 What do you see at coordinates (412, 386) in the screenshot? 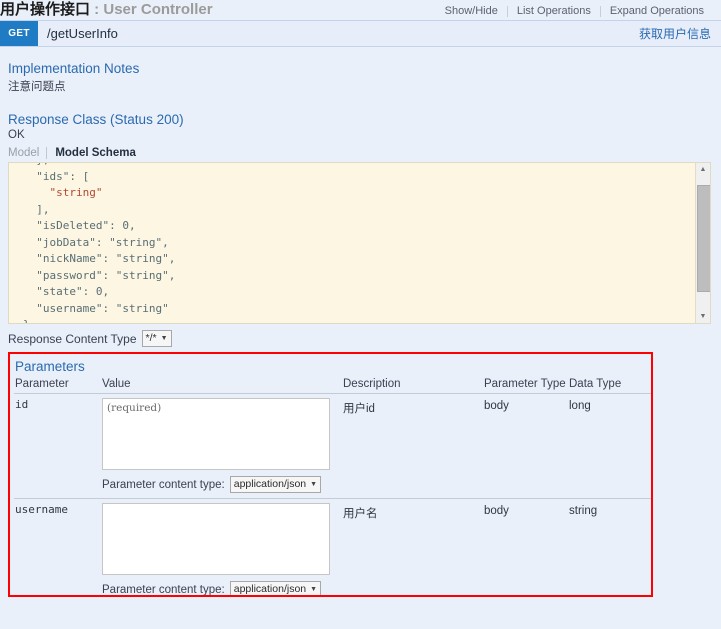
I see `column-header-description: Description` at bounding box center [412, 386].